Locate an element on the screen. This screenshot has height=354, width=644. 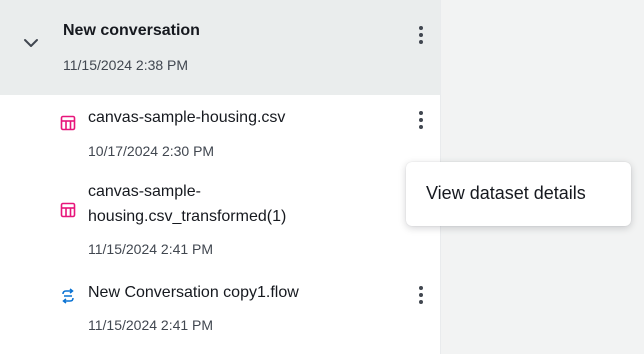
item-name: New Conversation copy1.flow is located at coordinates (208, 293).